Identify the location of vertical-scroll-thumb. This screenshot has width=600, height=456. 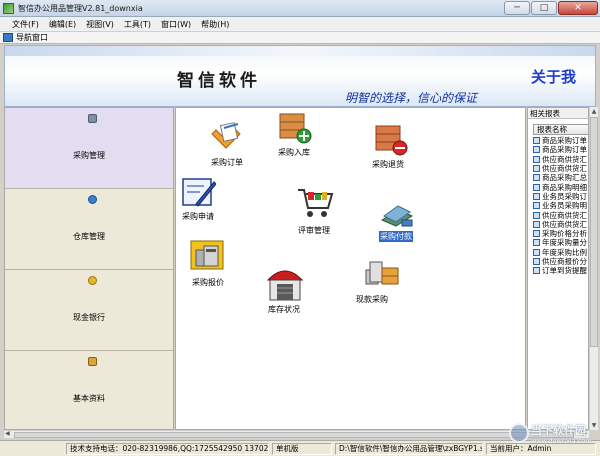
(594, 232).